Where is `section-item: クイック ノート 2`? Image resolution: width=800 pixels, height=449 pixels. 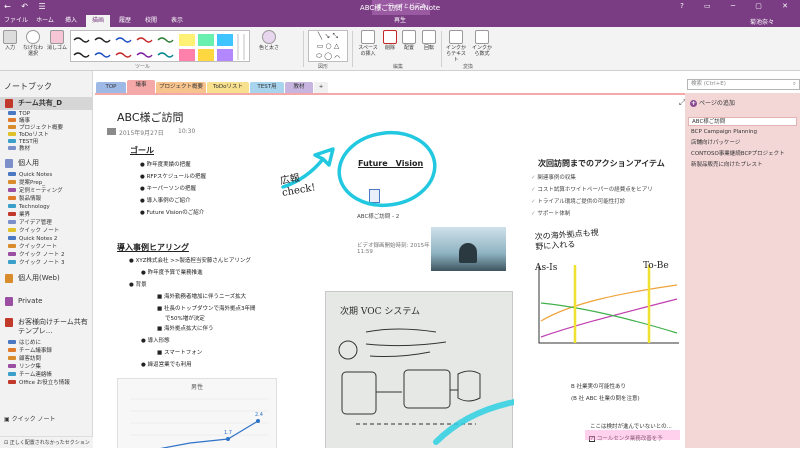
section-item: クイック ノート 2 is located at coordinates (36, 255).